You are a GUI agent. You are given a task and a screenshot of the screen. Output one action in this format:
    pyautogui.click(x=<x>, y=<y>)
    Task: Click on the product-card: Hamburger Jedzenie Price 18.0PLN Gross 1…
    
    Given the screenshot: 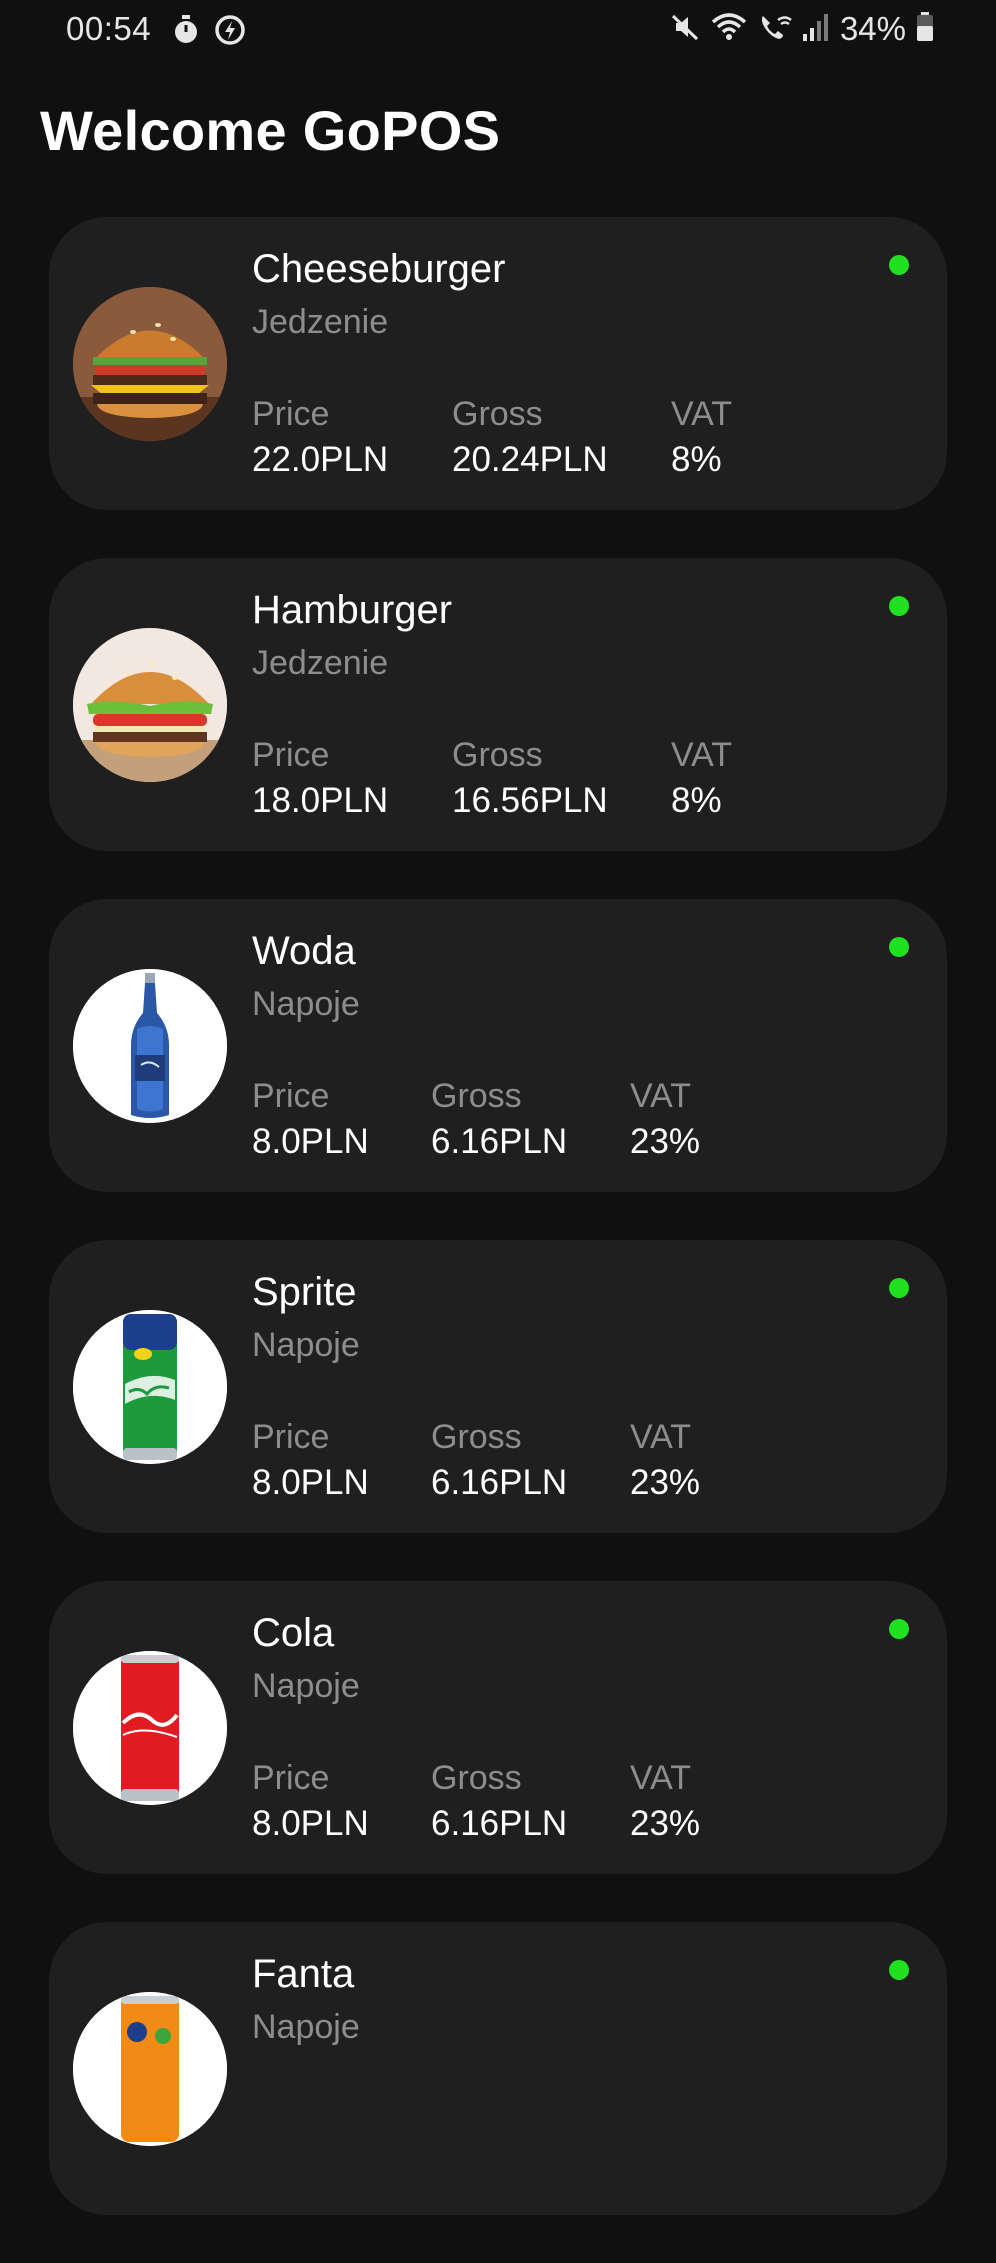 What is the action you would take?
    pyautogui.click(x=498, y=704)
    